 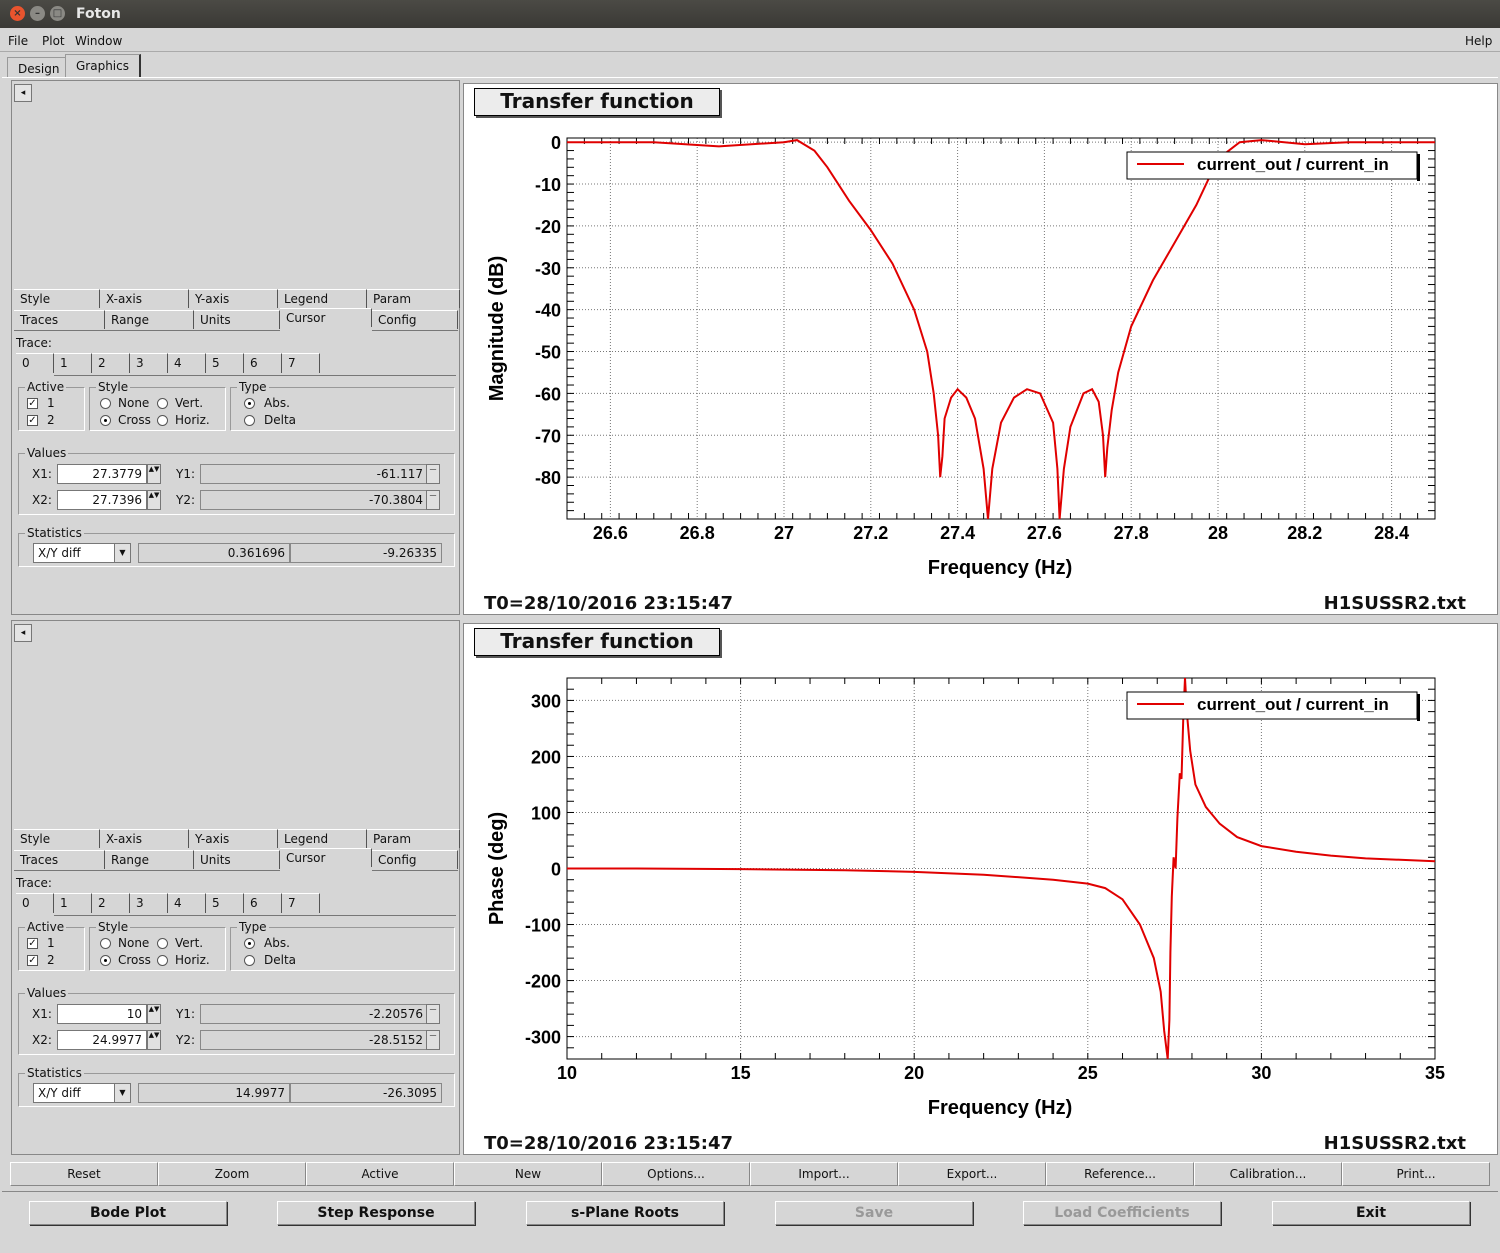 What do you see at coordinates (53, 41) in the screenshot?
I see `menu-plot: Plot` at bounding box center [53, 41].